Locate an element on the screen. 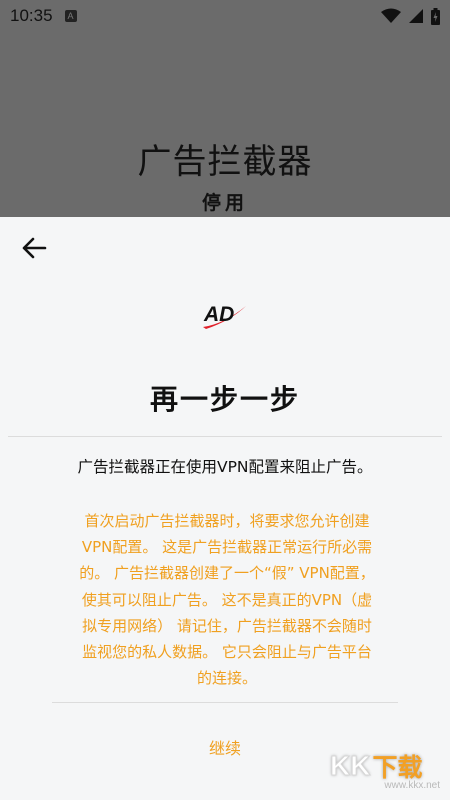 This screenshot has width=450, height=800. status-disabled-label: 停用 is located at coordinates (224, 203).